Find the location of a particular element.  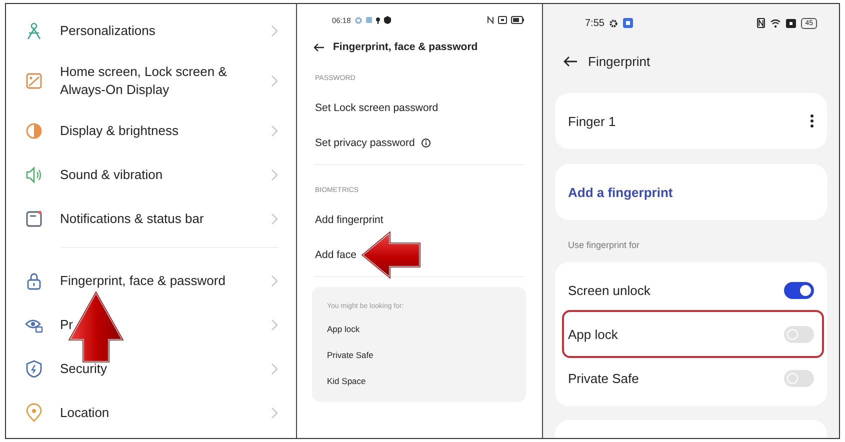

setting-label: Security is located at coordinates (157, 369).